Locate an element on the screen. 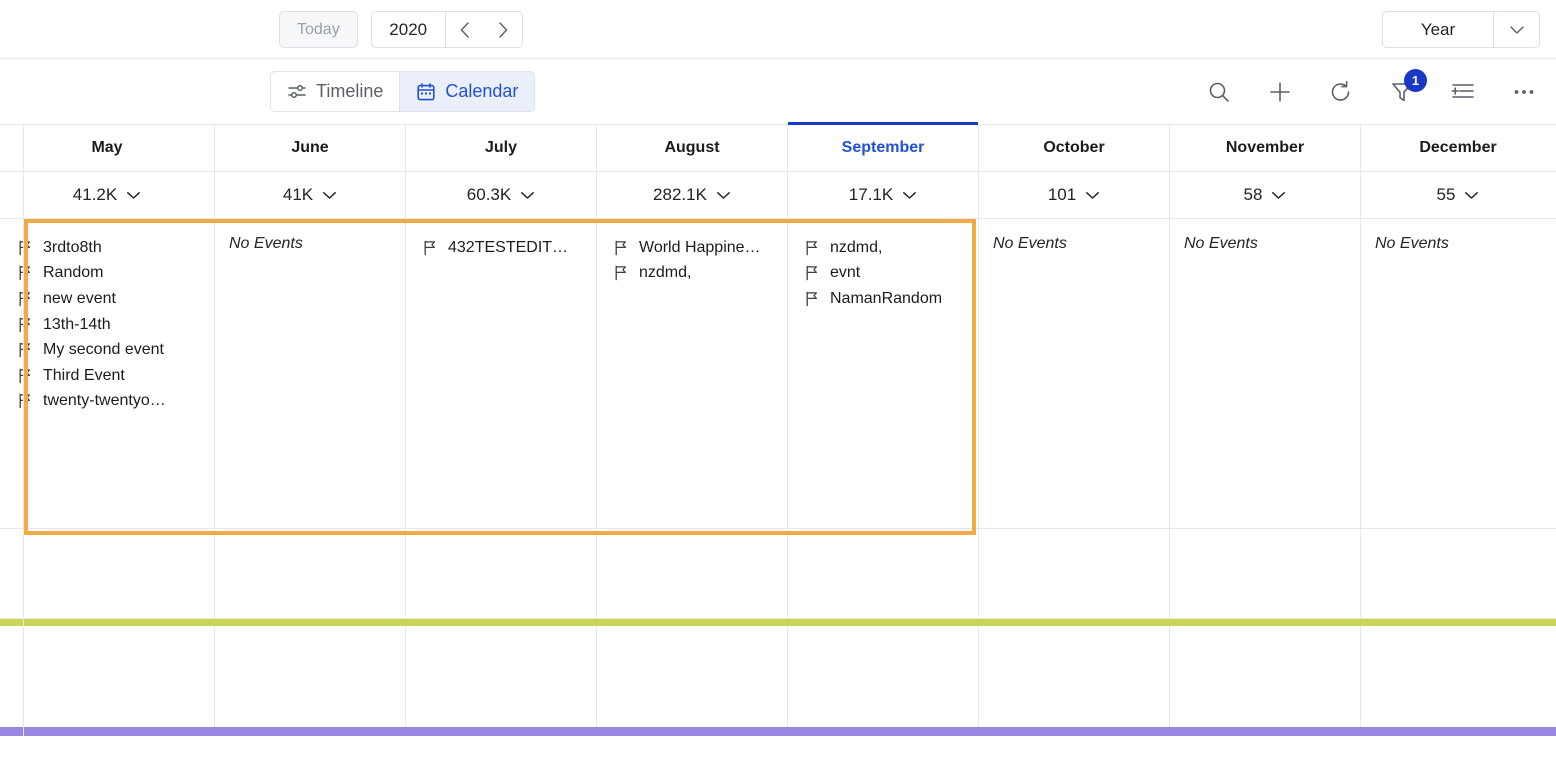 This screenshot has height=776, width=1556. filter-count-badge: 1 is located at coordinates (1415, 80).